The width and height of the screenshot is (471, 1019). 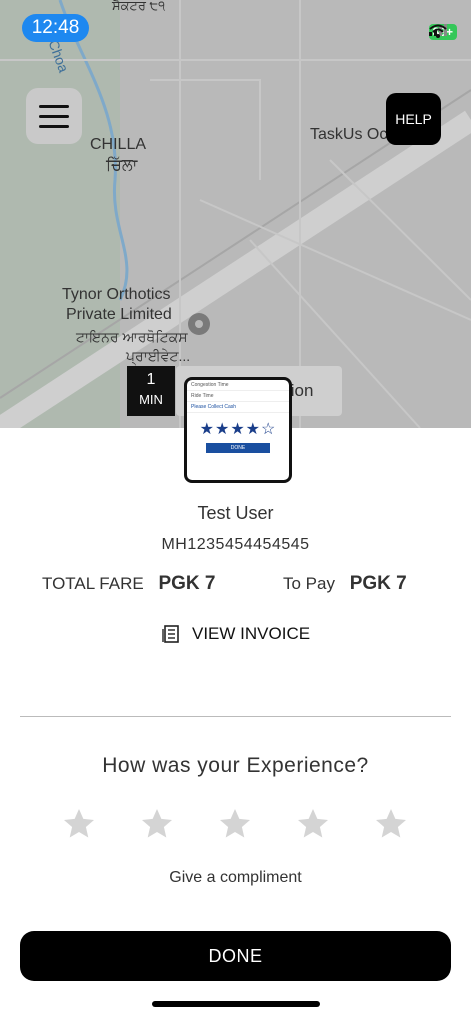 What do you see at coordinates (309, 583) in the screenshot?
I see `to-pay-label: To Pay` at bounding box center [309, 583].